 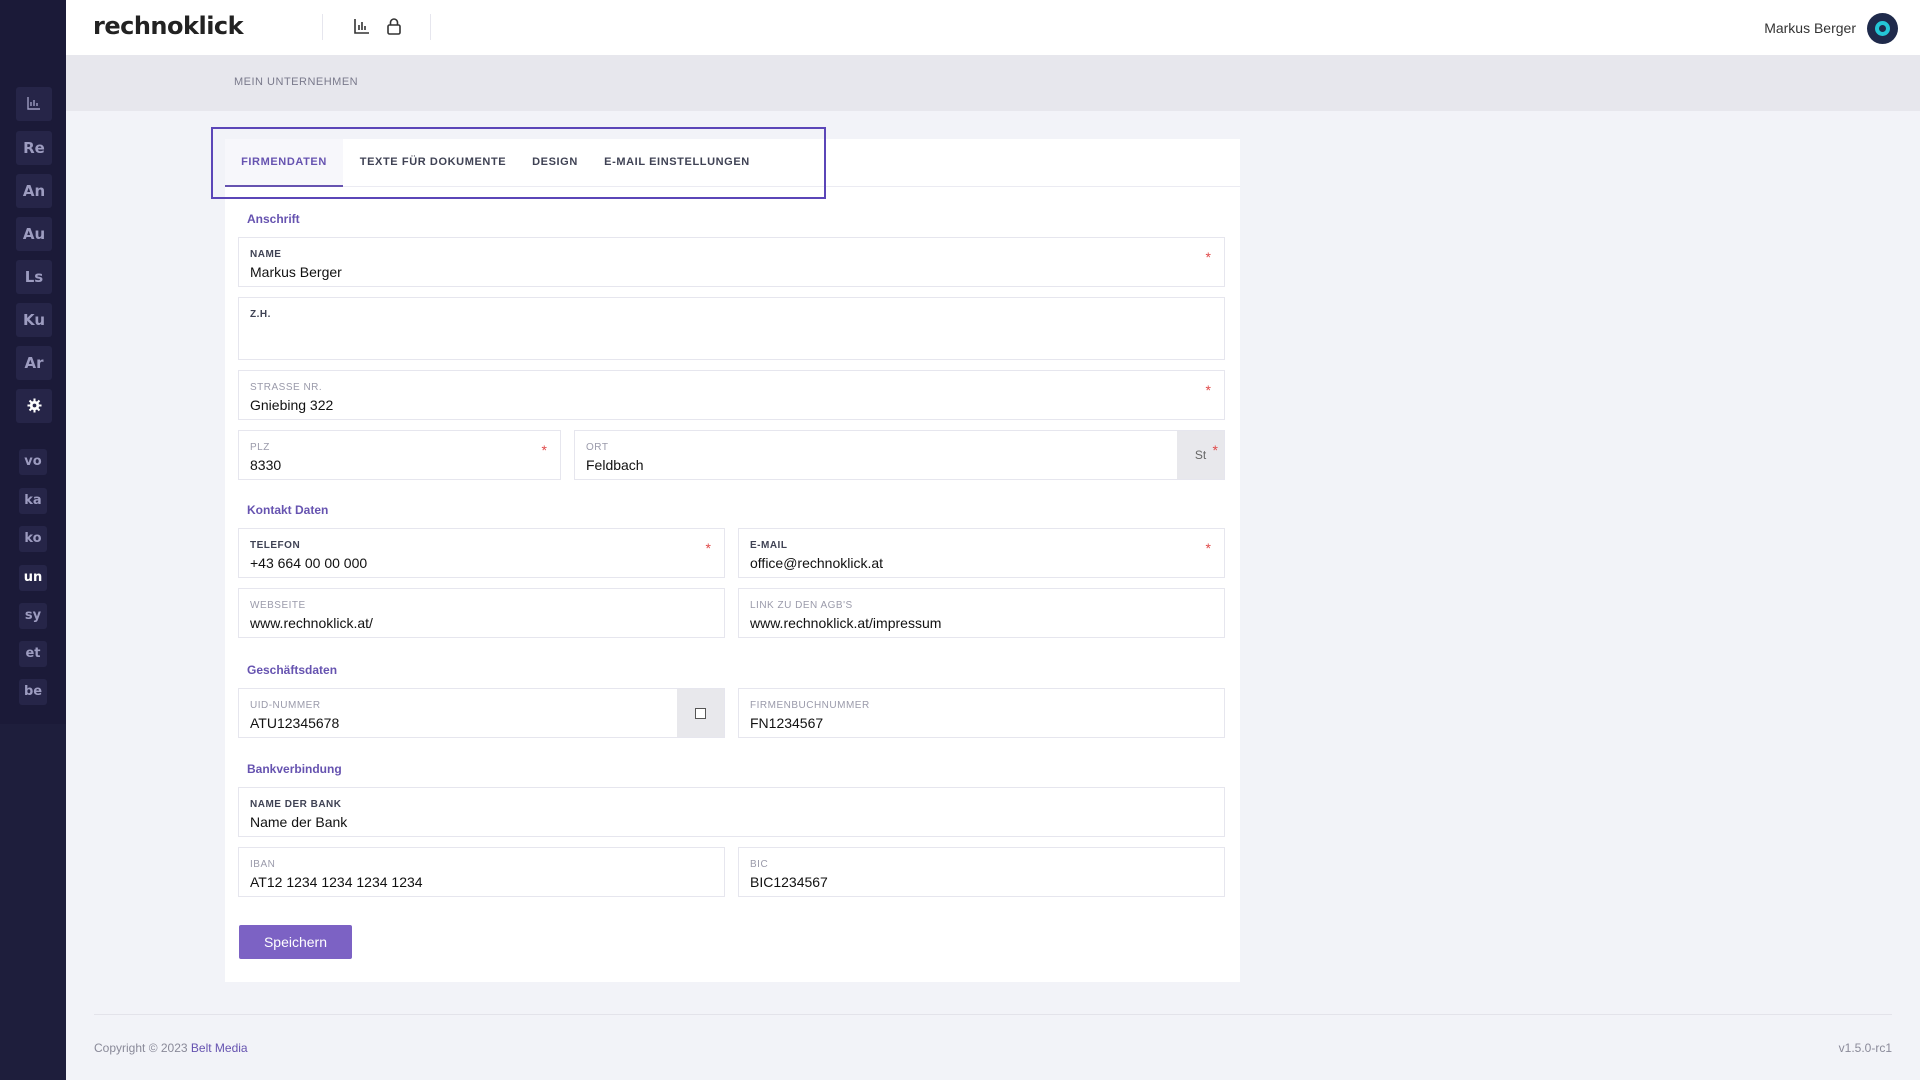 What do you see at coordinates (296, 272) in the screenshot?
I see `field-value: Markus Berger` at bounding box center [296, 272].